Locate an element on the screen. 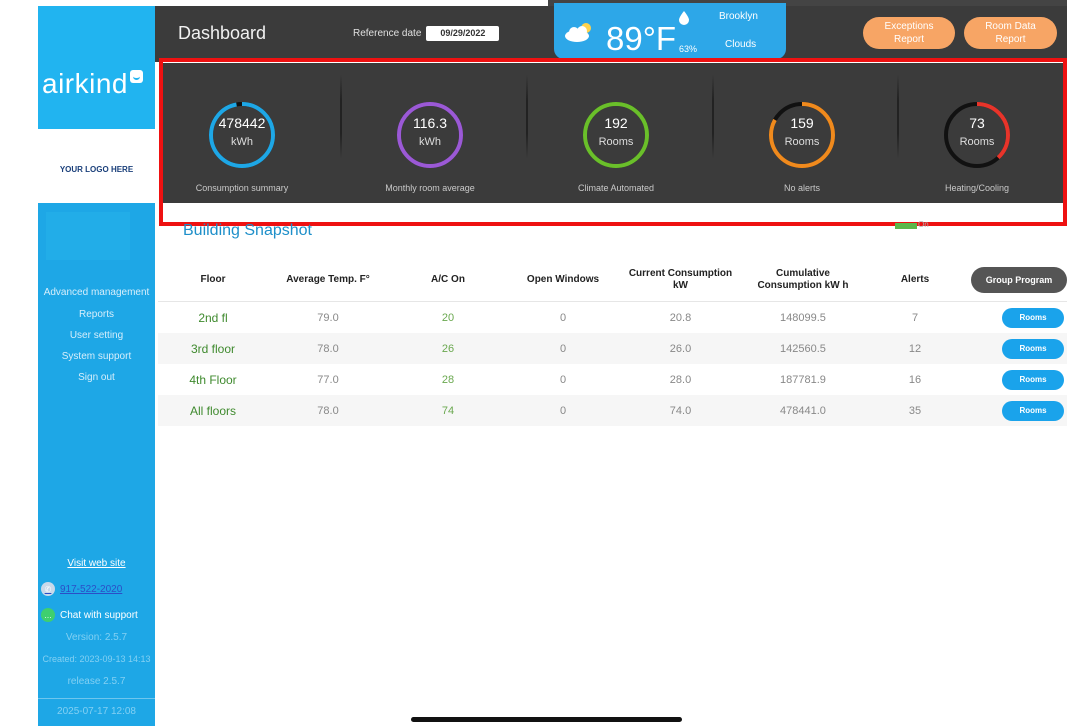 This screenshot has width=1067, height=726. exceptions-report-button: Exceptions Report is located at coordinates (909, 33).